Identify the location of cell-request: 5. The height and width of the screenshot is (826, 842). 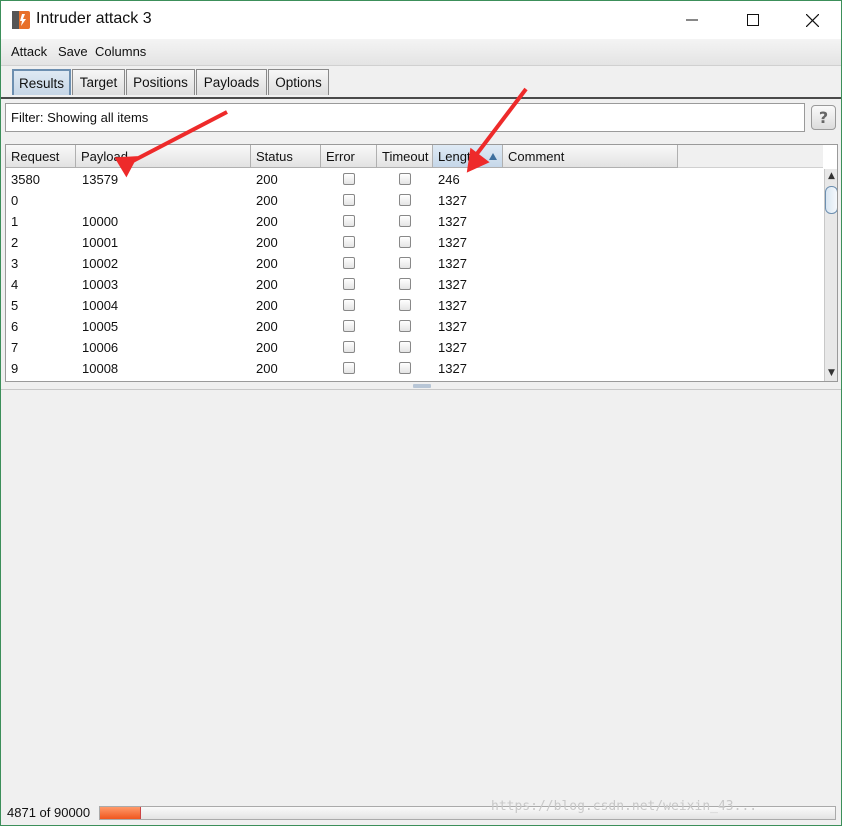
(15, 305).